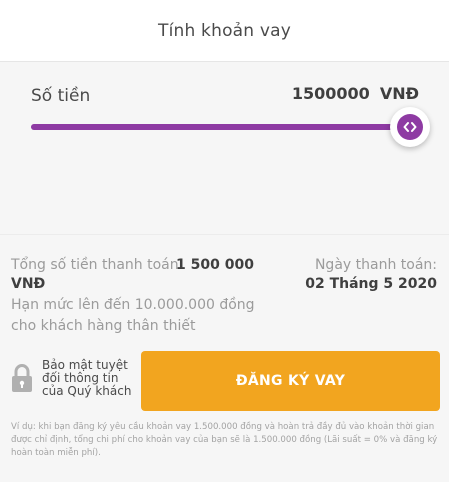 The image size is (449, 482). What do you see at coordinates (215, 127) in the screenshot?
I see `amount-slider-fill` at bounding box center [215, 127].